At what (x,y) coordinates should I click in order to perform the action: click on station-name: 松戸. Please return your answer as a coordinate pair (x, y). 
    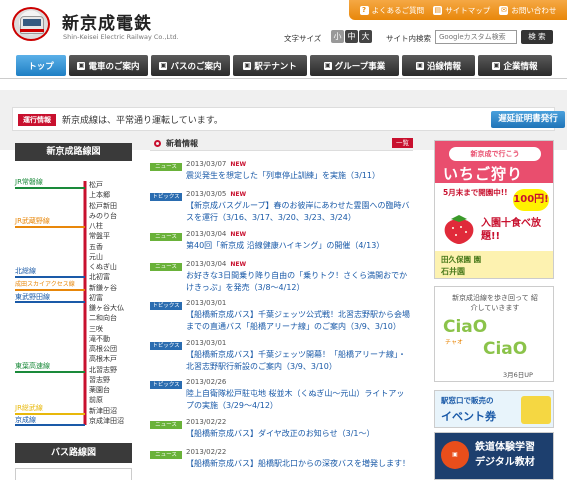
    Looking at the image, I should click on (96, 185).